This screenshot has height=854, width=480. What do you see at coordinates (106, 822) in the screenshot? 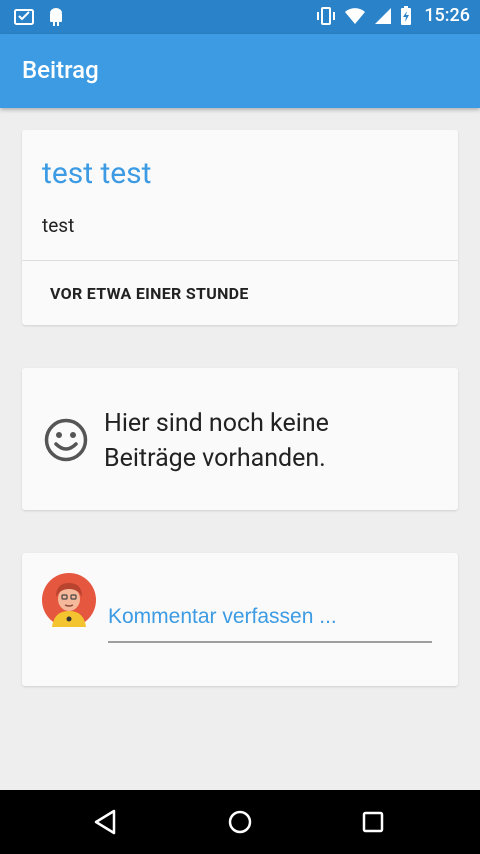
I see `back-icon` at bounding box center [106, 822].